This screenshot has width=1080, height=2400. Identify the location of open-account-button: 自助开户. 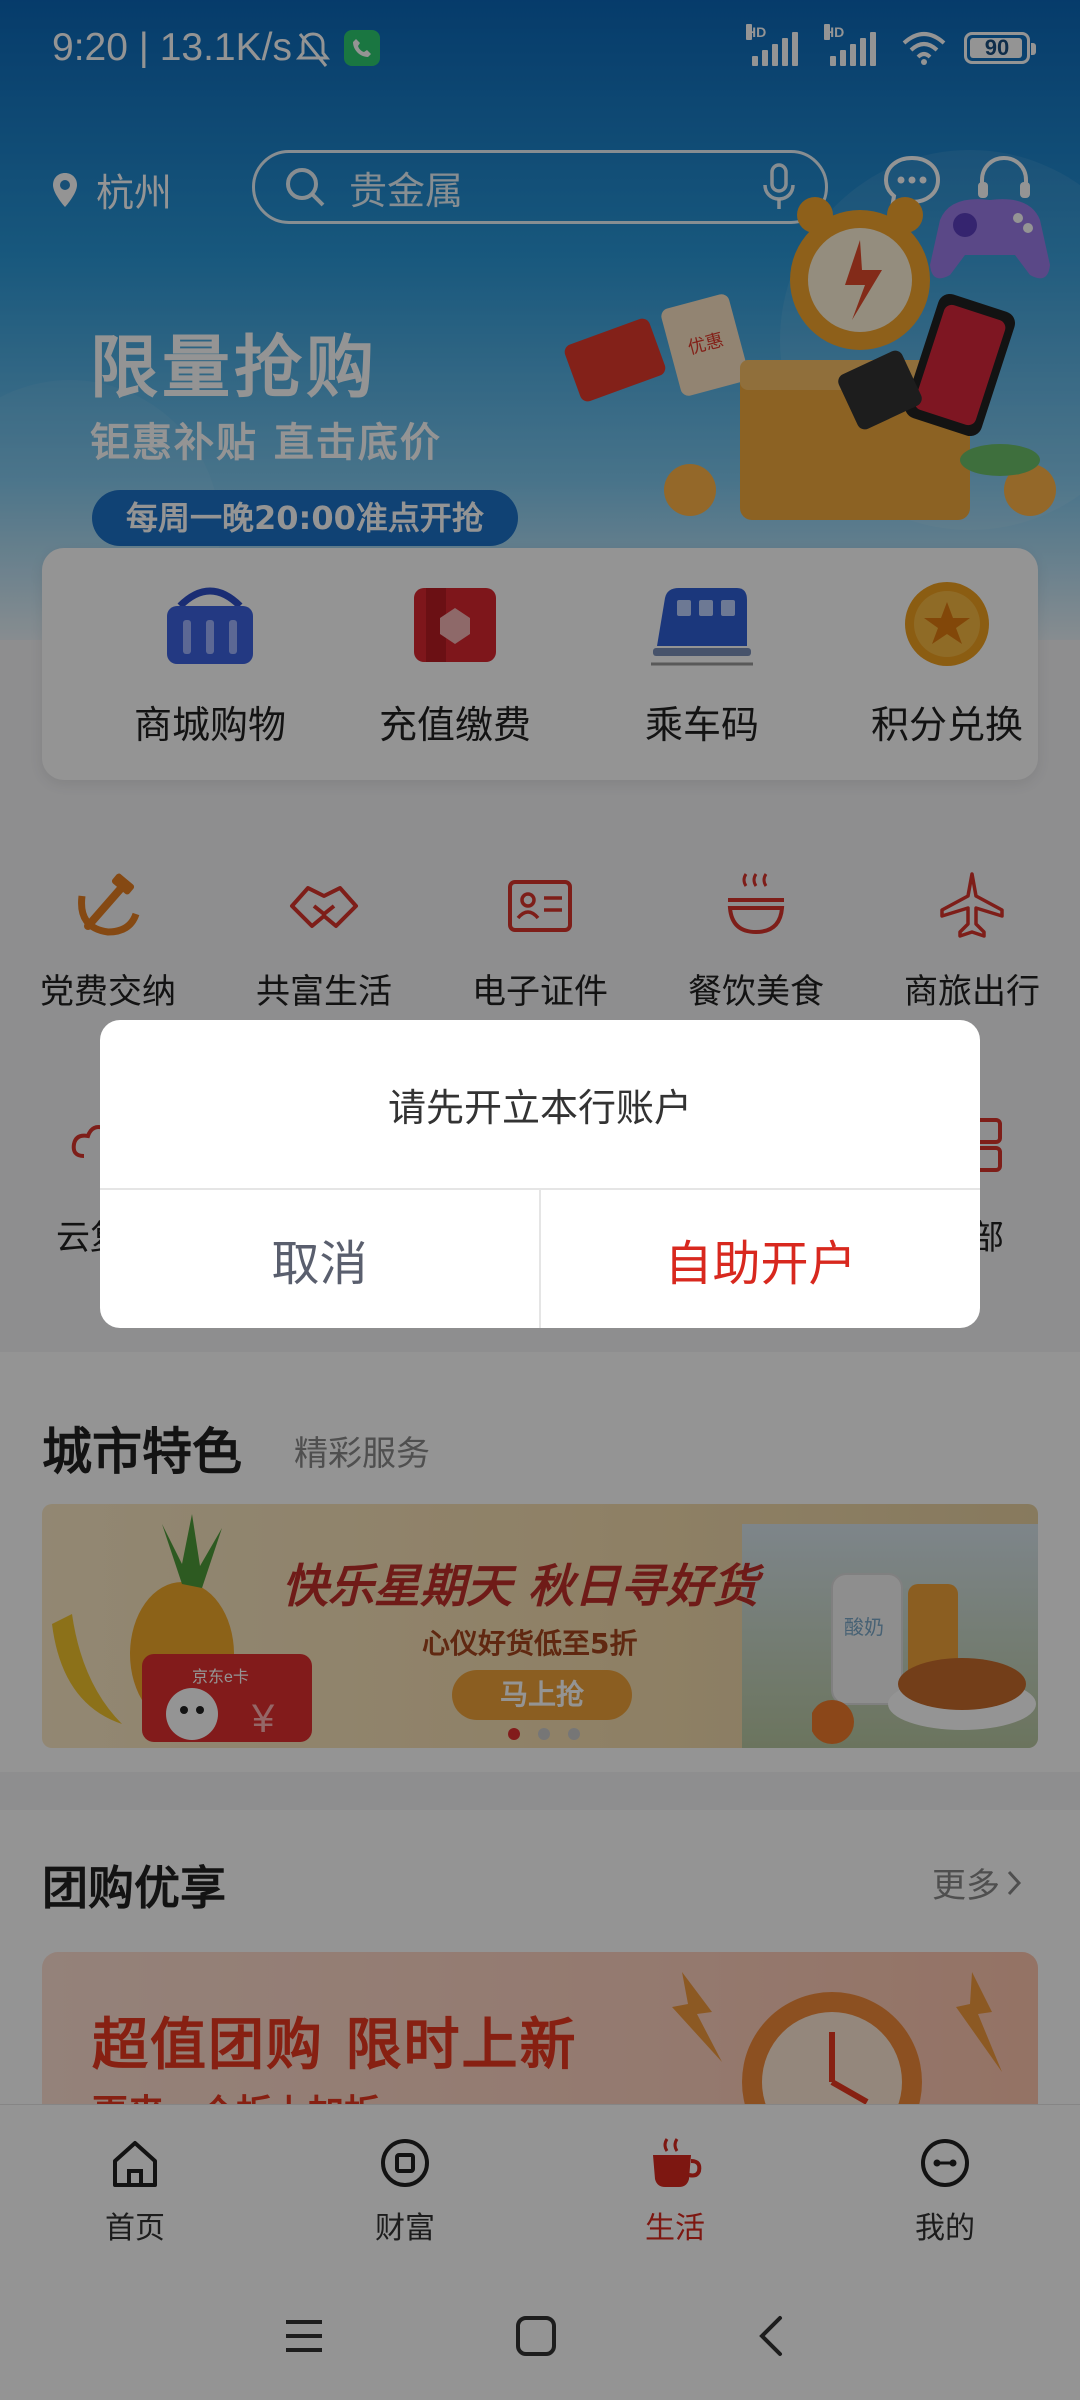
(760, 1259).